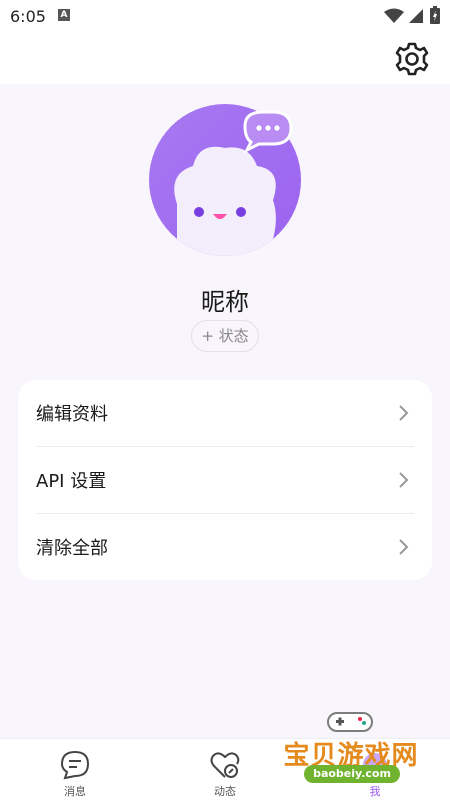 The image size is (450, 800). What do you see at coordinates (71, 481) in the screenshot?
I see `menu-item-label: API 设置` at bounding box center [71, 481].